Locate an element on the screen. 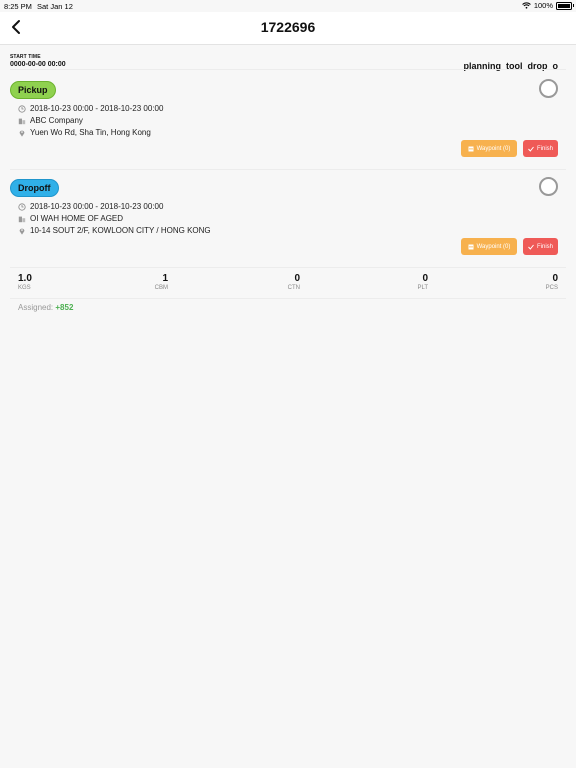  pickup-waypoint-button: Waypoint (0) is located at coordinates (489, 148).